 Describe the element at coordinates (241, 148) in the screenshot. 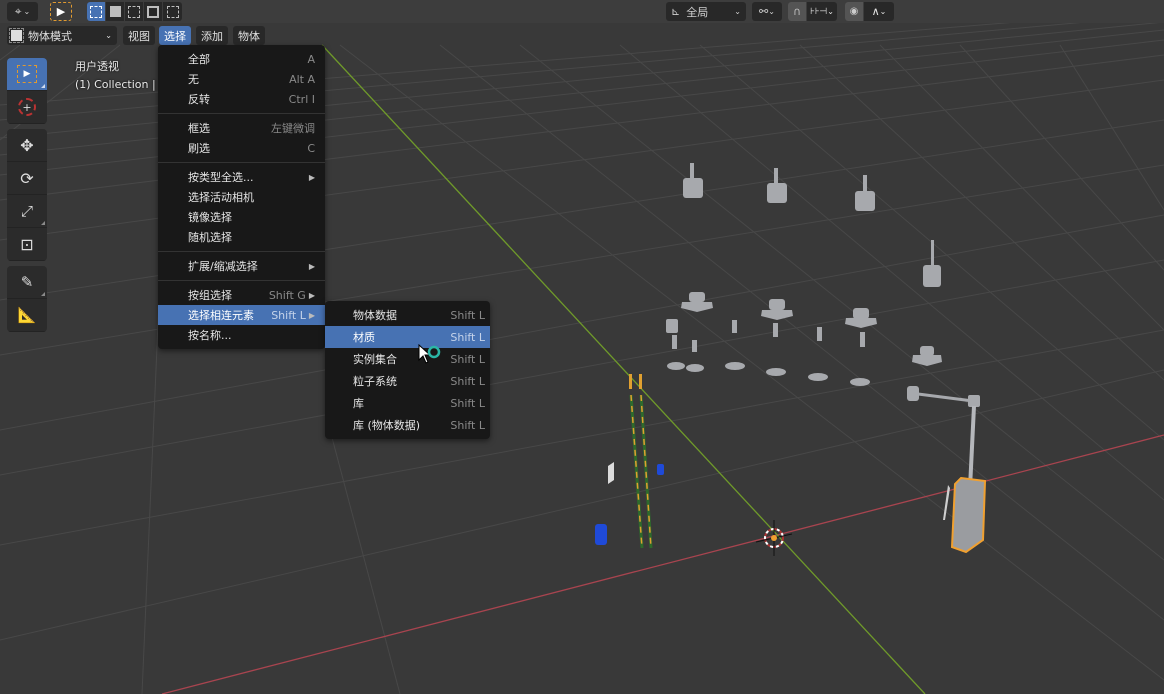

I see `menu-item: 刷选 C` at that location.